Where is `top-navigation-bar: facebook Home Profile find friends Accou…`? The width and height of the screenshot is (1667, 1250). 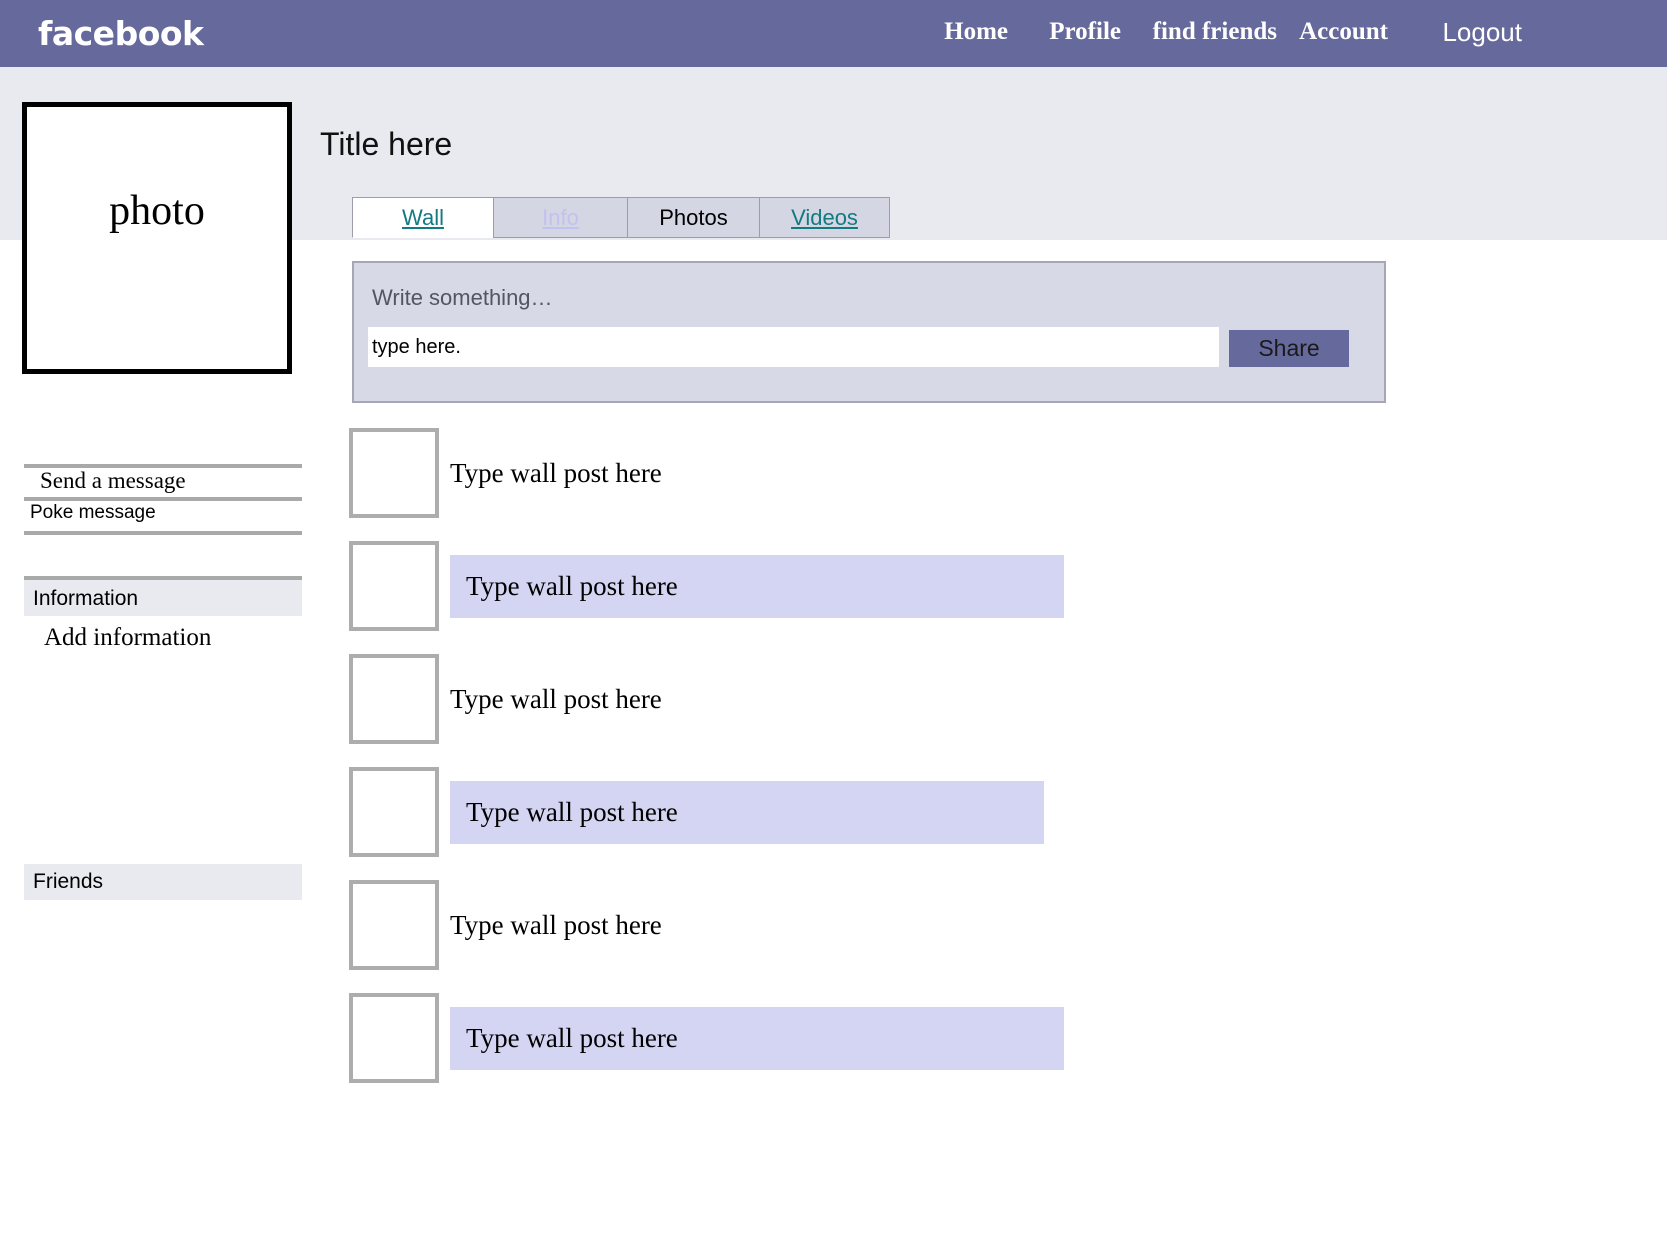 top-navigation-bar: facebook Home Profile find friends Accou… is located at coordinates (833, 33).